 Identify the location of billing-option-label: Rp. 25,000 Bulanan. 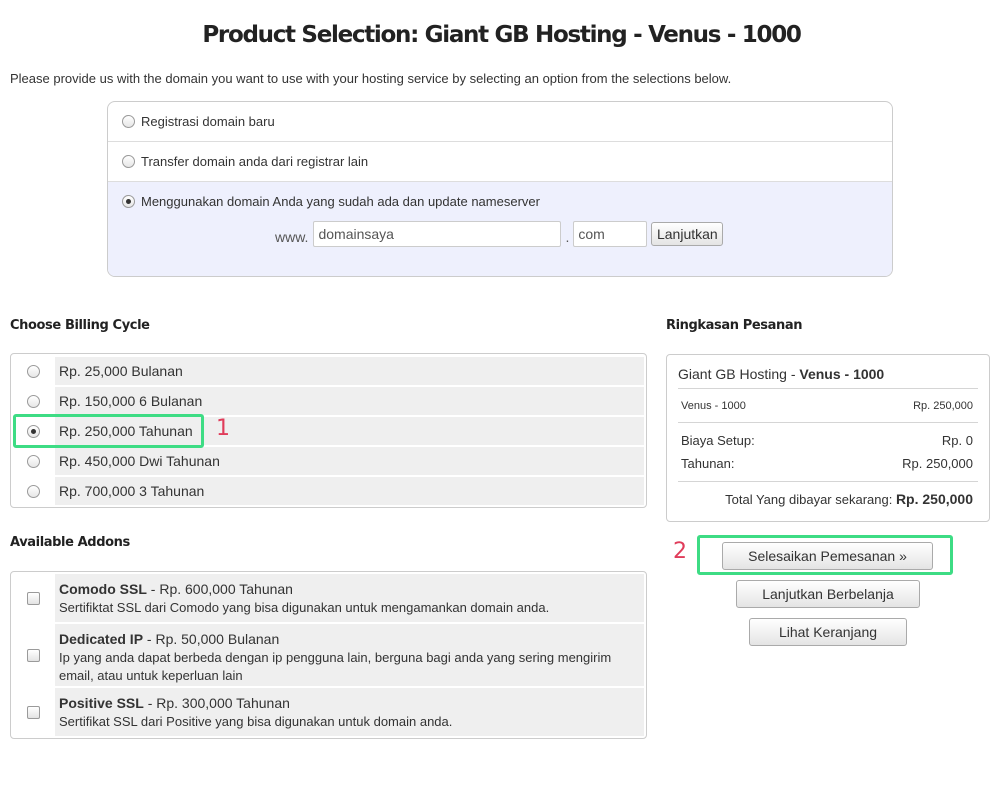
(349, 371).